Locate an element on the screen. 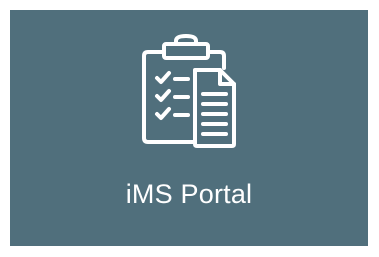  tile-label: iMS Portal is located at coordinates (189, 194).